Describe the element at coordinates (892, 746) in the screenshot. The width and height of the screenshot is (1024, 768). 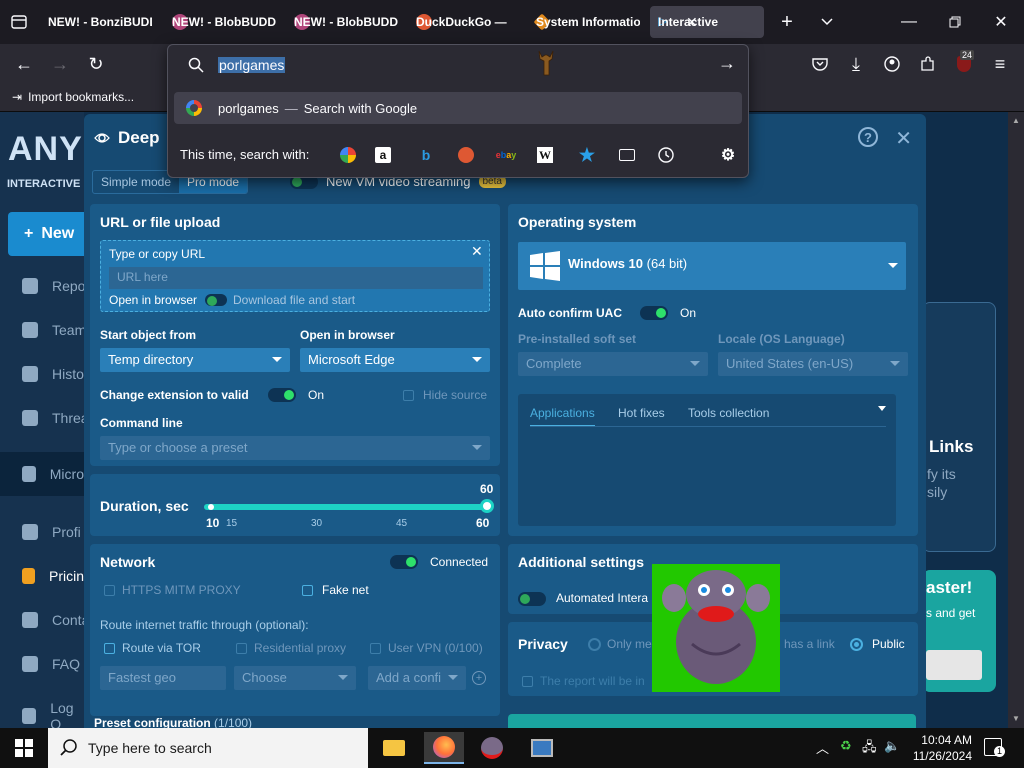
I see `volume-icon: 🔈` at that location.